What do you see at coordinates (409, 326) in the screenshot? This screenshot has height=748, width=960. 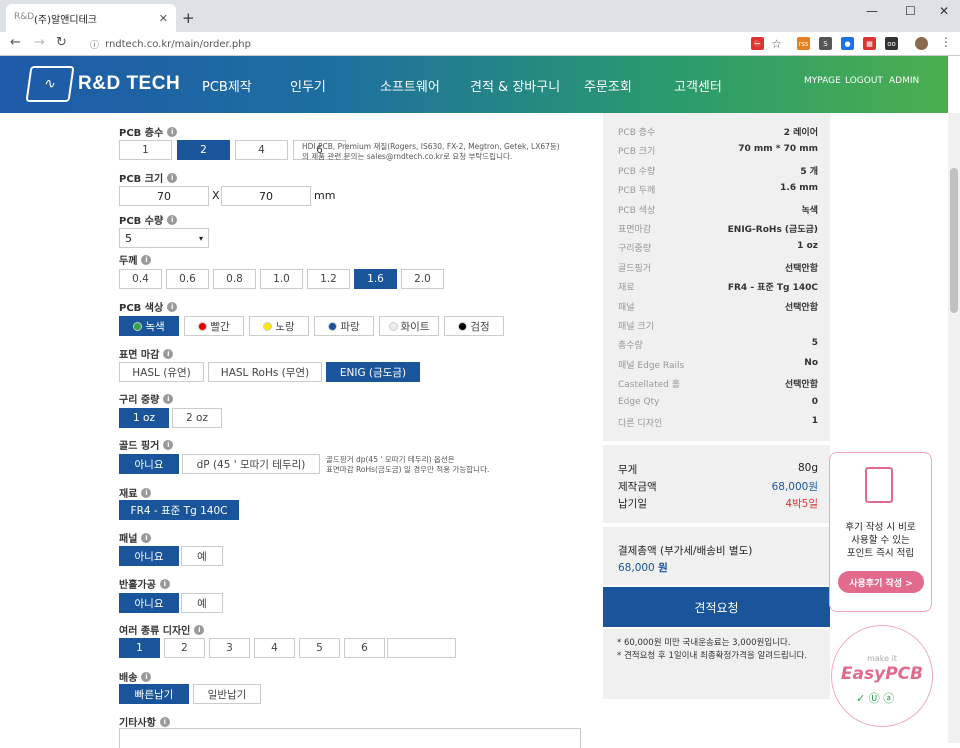 I see `color-option-4: 화이트` at bounding box center [409, 326].